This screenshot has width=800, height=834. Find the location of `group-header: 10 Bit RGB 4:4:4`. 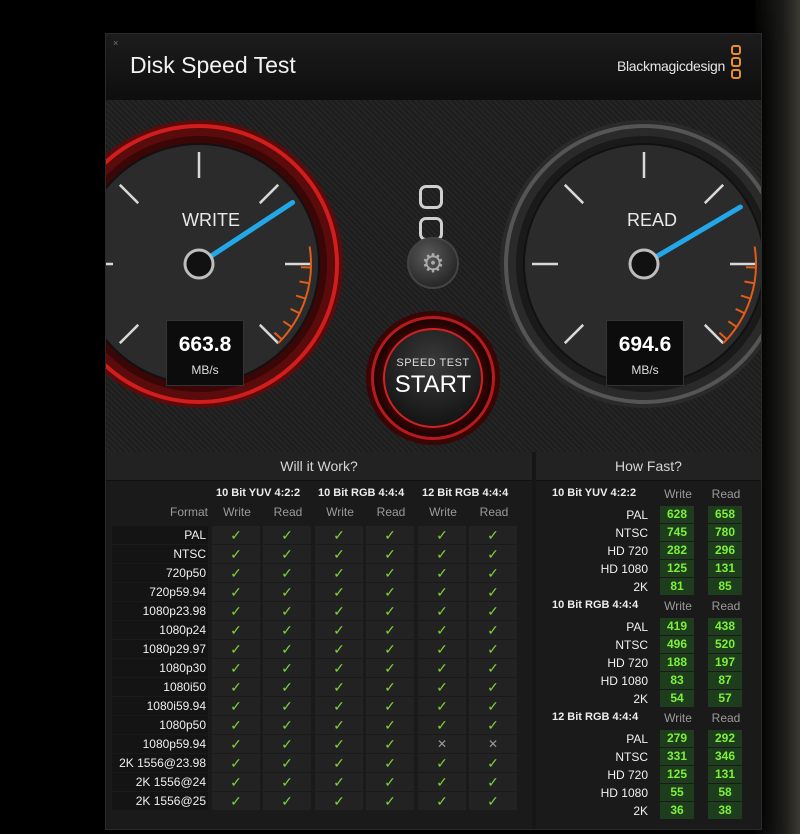

group-header: 10 Bit RGB 4:4:4 is located at coordinates (361, 493).